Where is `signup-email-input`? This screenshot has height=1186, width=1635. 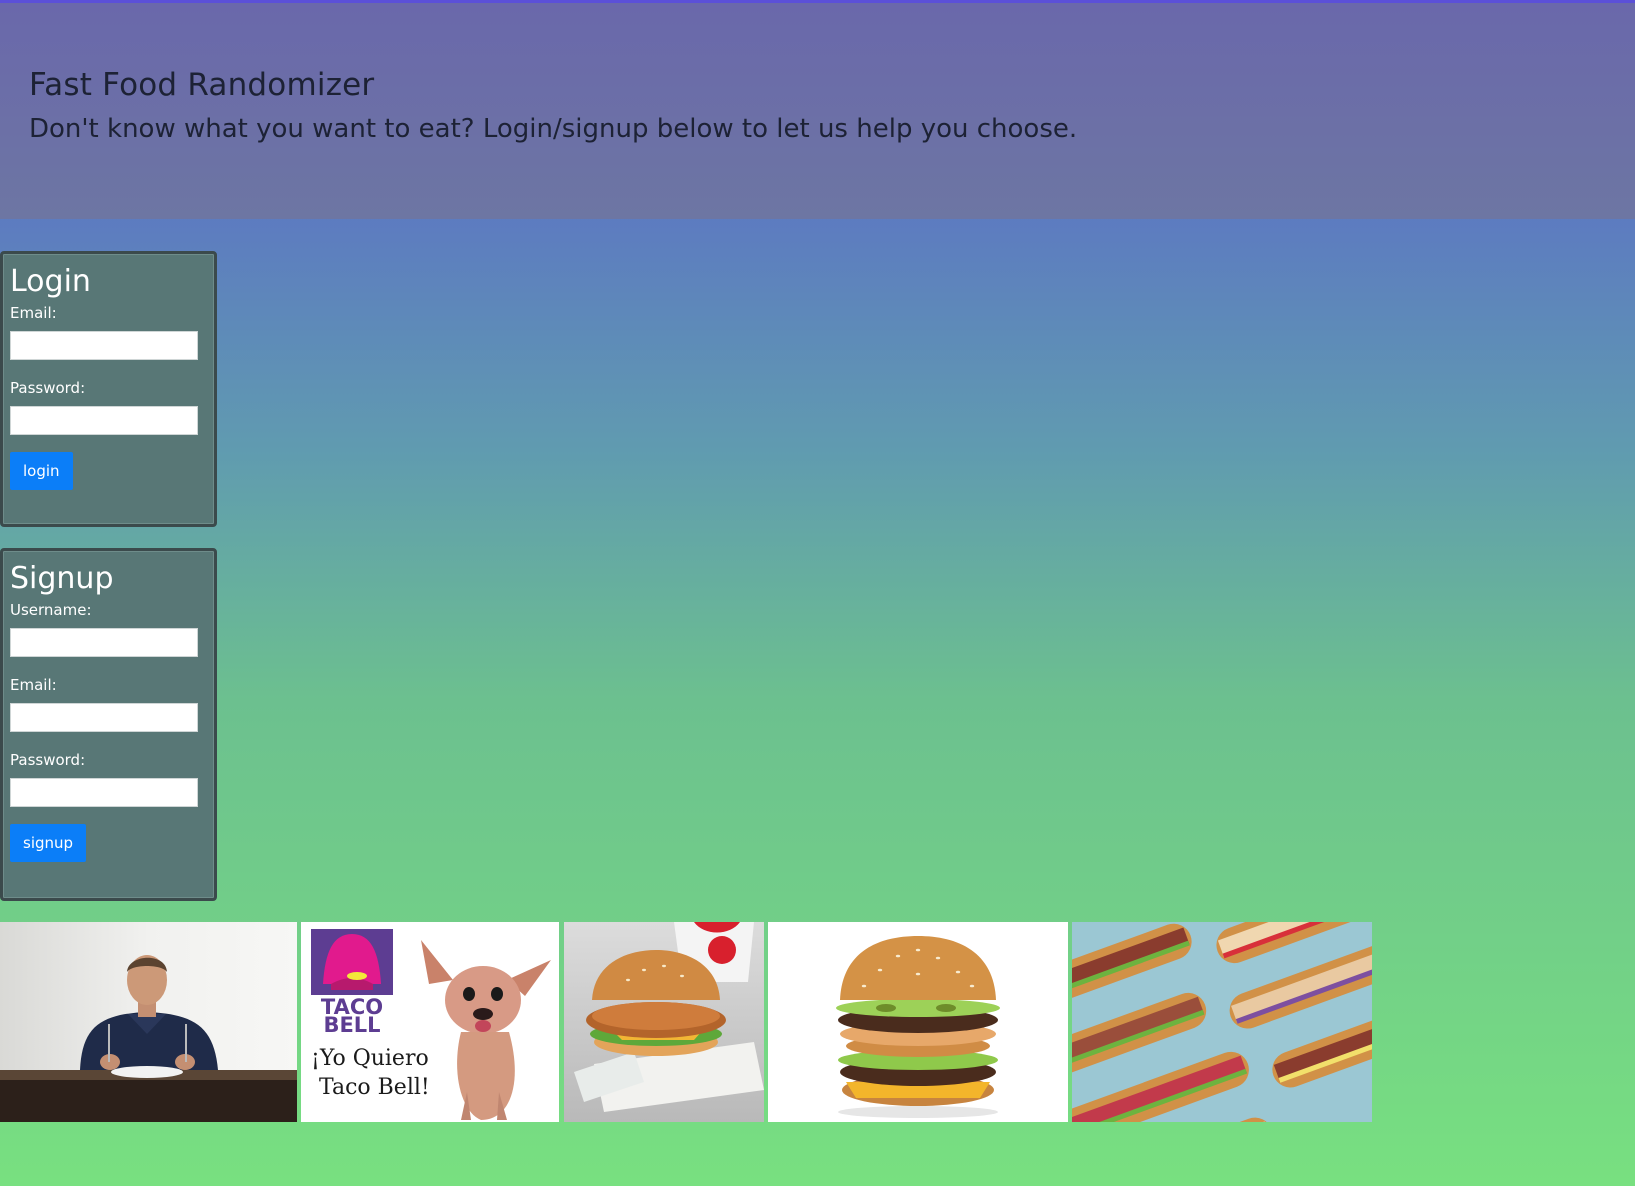 signup-email-input is located at coordinates (104, 717).